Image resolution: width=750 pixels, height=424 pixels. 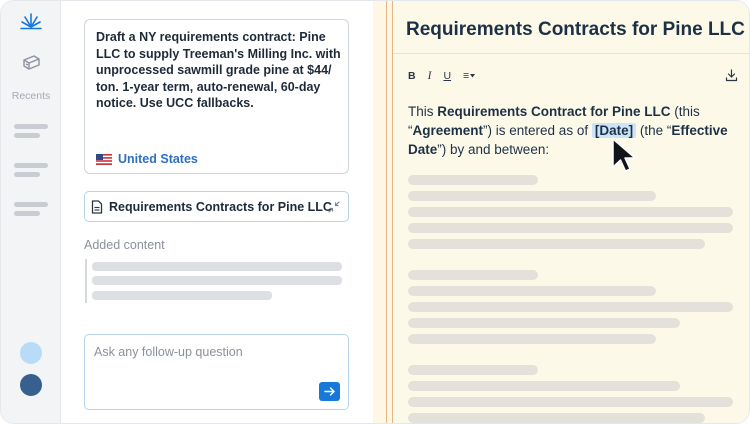 I want to click on bold-button: B, so click(x=412, y=76).